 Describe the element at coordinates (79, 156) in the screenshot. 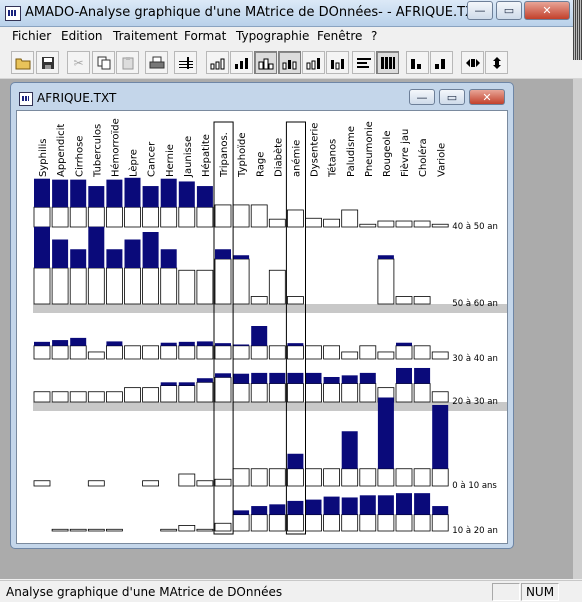

I see `column-label: Cirrhose` at that location.